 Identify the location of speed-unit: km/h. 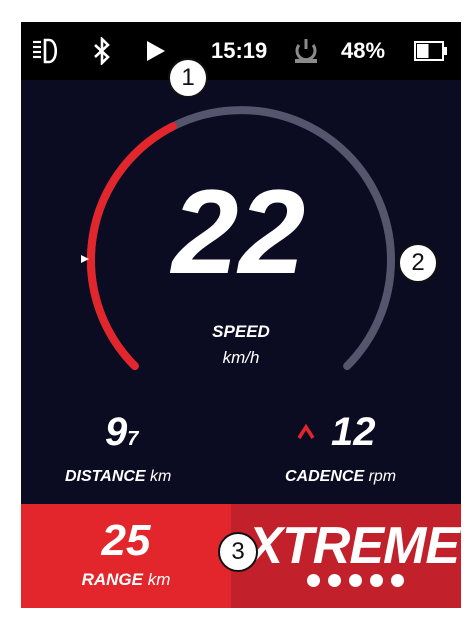
(241, 357).